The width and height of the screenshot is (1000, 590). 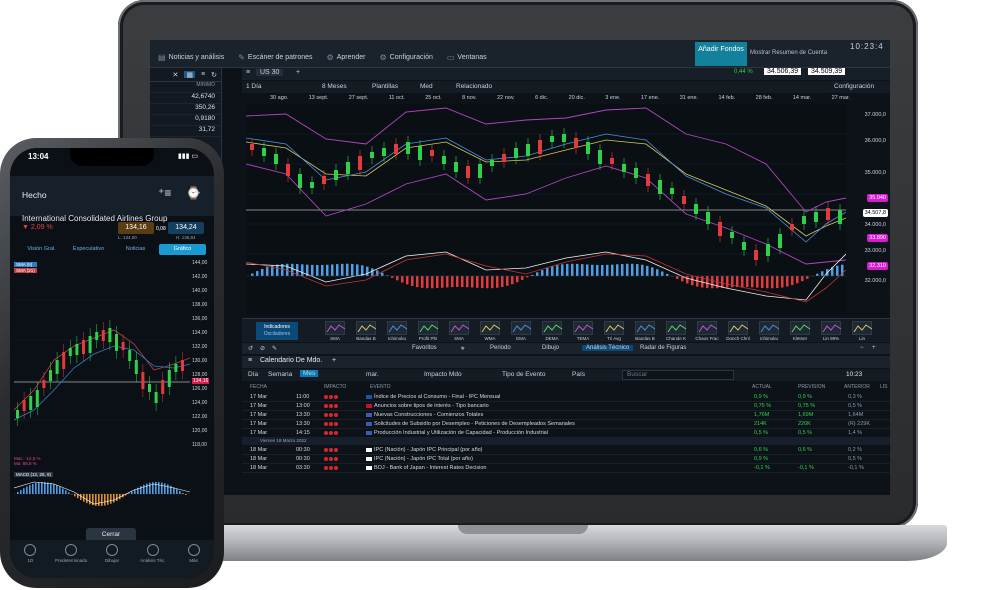 What do you see at coordinates (854, 86) in the screenshot?
I see `chart-settings-button: Configuración` at bounding box center [854, 86].